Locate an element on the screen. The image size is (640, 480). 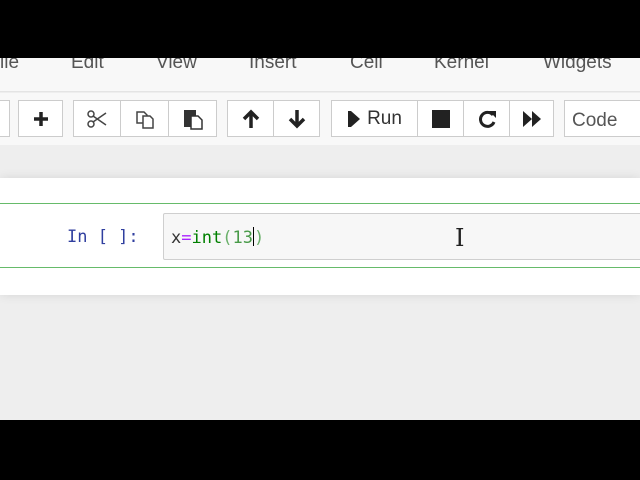
stop-icon is located at coordinates (440, 118).